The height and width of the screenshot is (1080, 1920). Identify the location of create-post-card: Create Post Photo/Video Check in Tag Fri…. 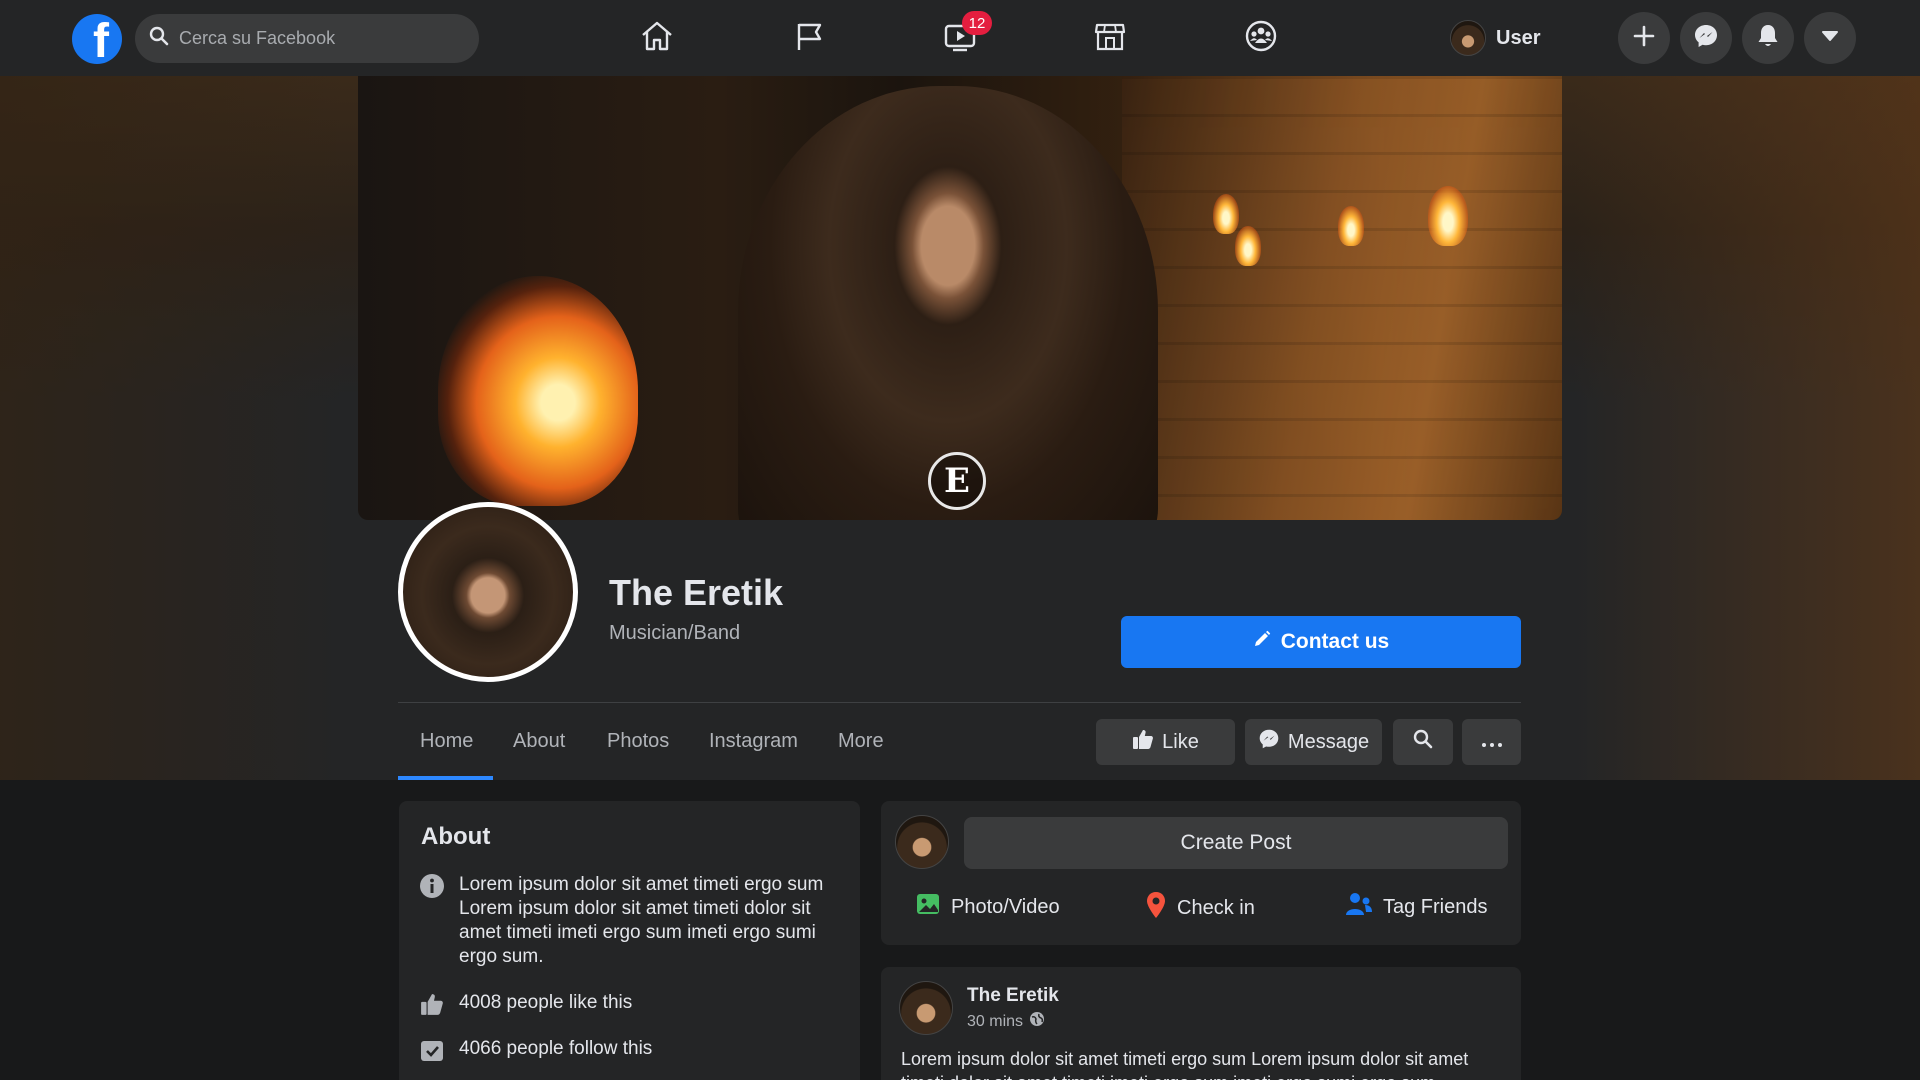
(1201, 873).